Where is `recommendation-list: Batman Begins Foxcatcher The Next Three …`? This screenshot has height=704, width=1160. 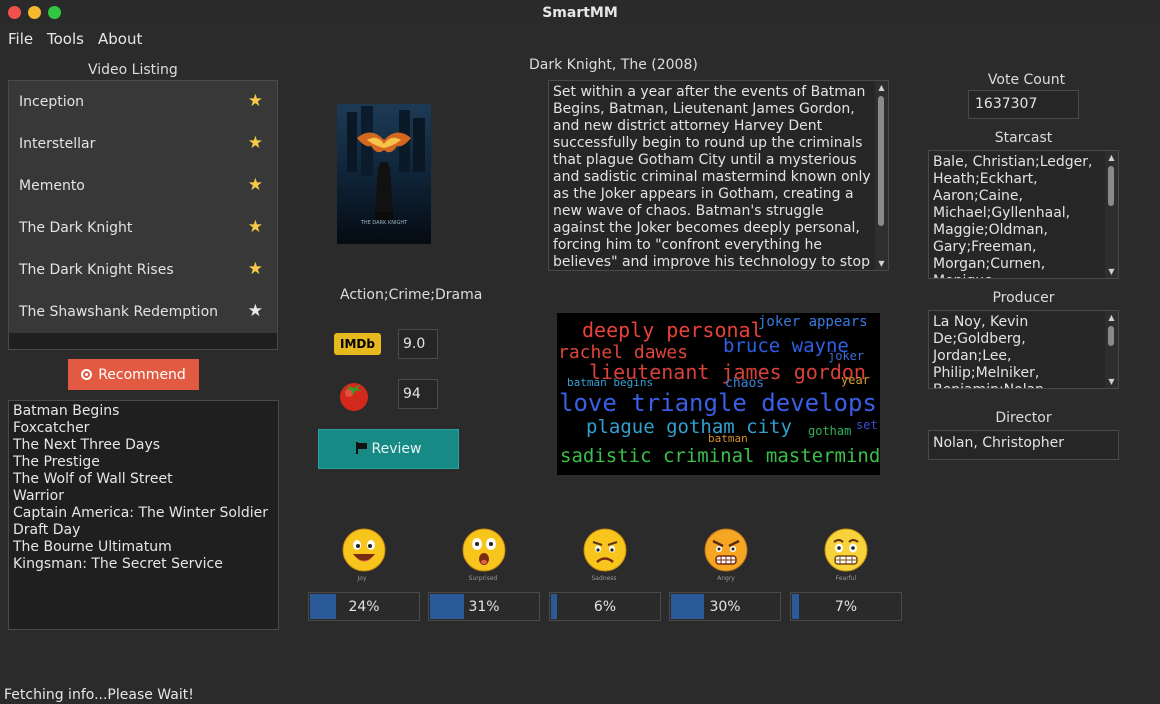 recommendation-list: Batman Begins Foxcatcher The Next Three … is located at coordinates (143, 515).